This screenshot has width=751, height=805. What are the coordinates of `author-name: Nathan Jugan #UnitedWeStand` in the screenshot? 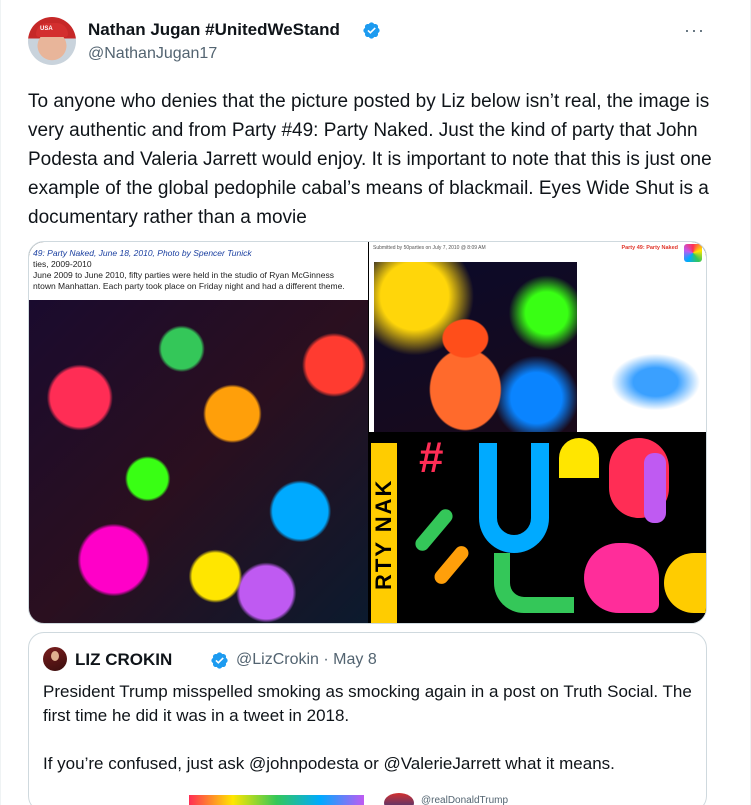 It's located at (214, 30).